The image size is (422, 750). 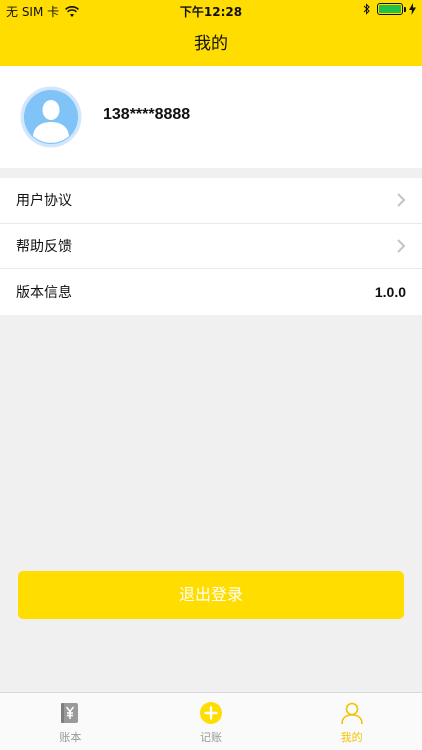 I want to click on tab-ledger: 账本, so click(x=70, y=721).